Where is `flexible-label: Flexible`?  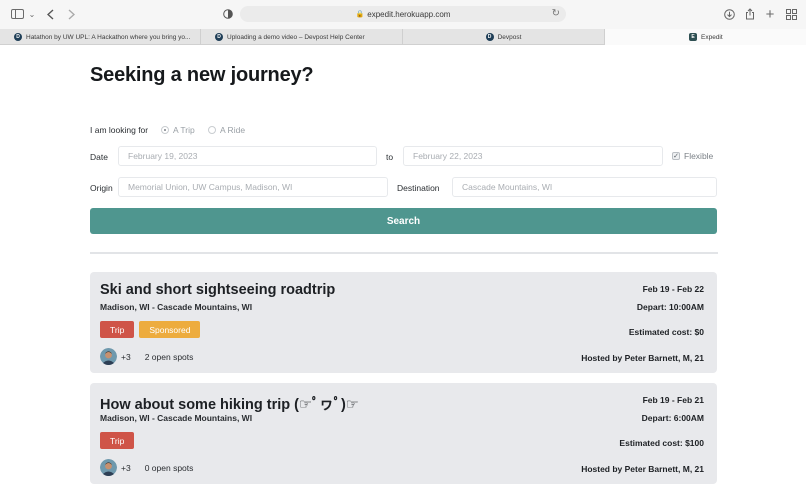
flexible-label: Flexible is located at coordinates (699, 156).